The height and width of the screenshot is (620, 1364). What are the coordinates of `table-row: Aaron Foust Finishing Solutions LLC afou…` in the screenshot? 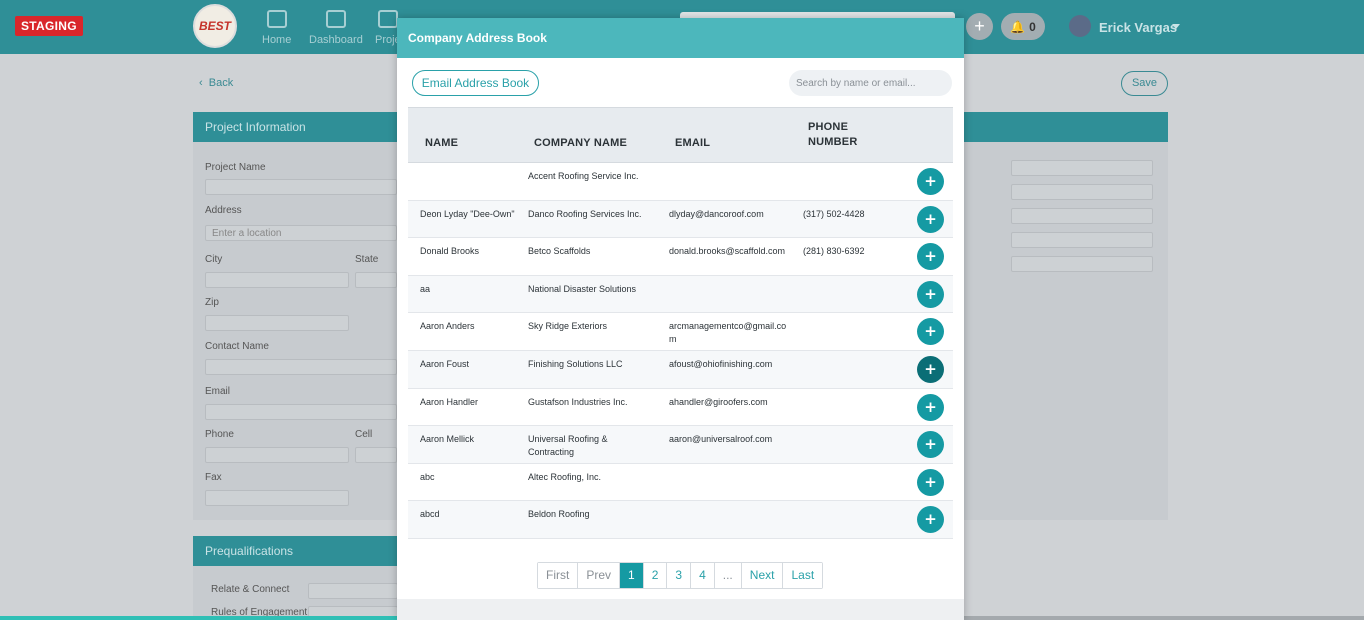 It's located at (680, 369).